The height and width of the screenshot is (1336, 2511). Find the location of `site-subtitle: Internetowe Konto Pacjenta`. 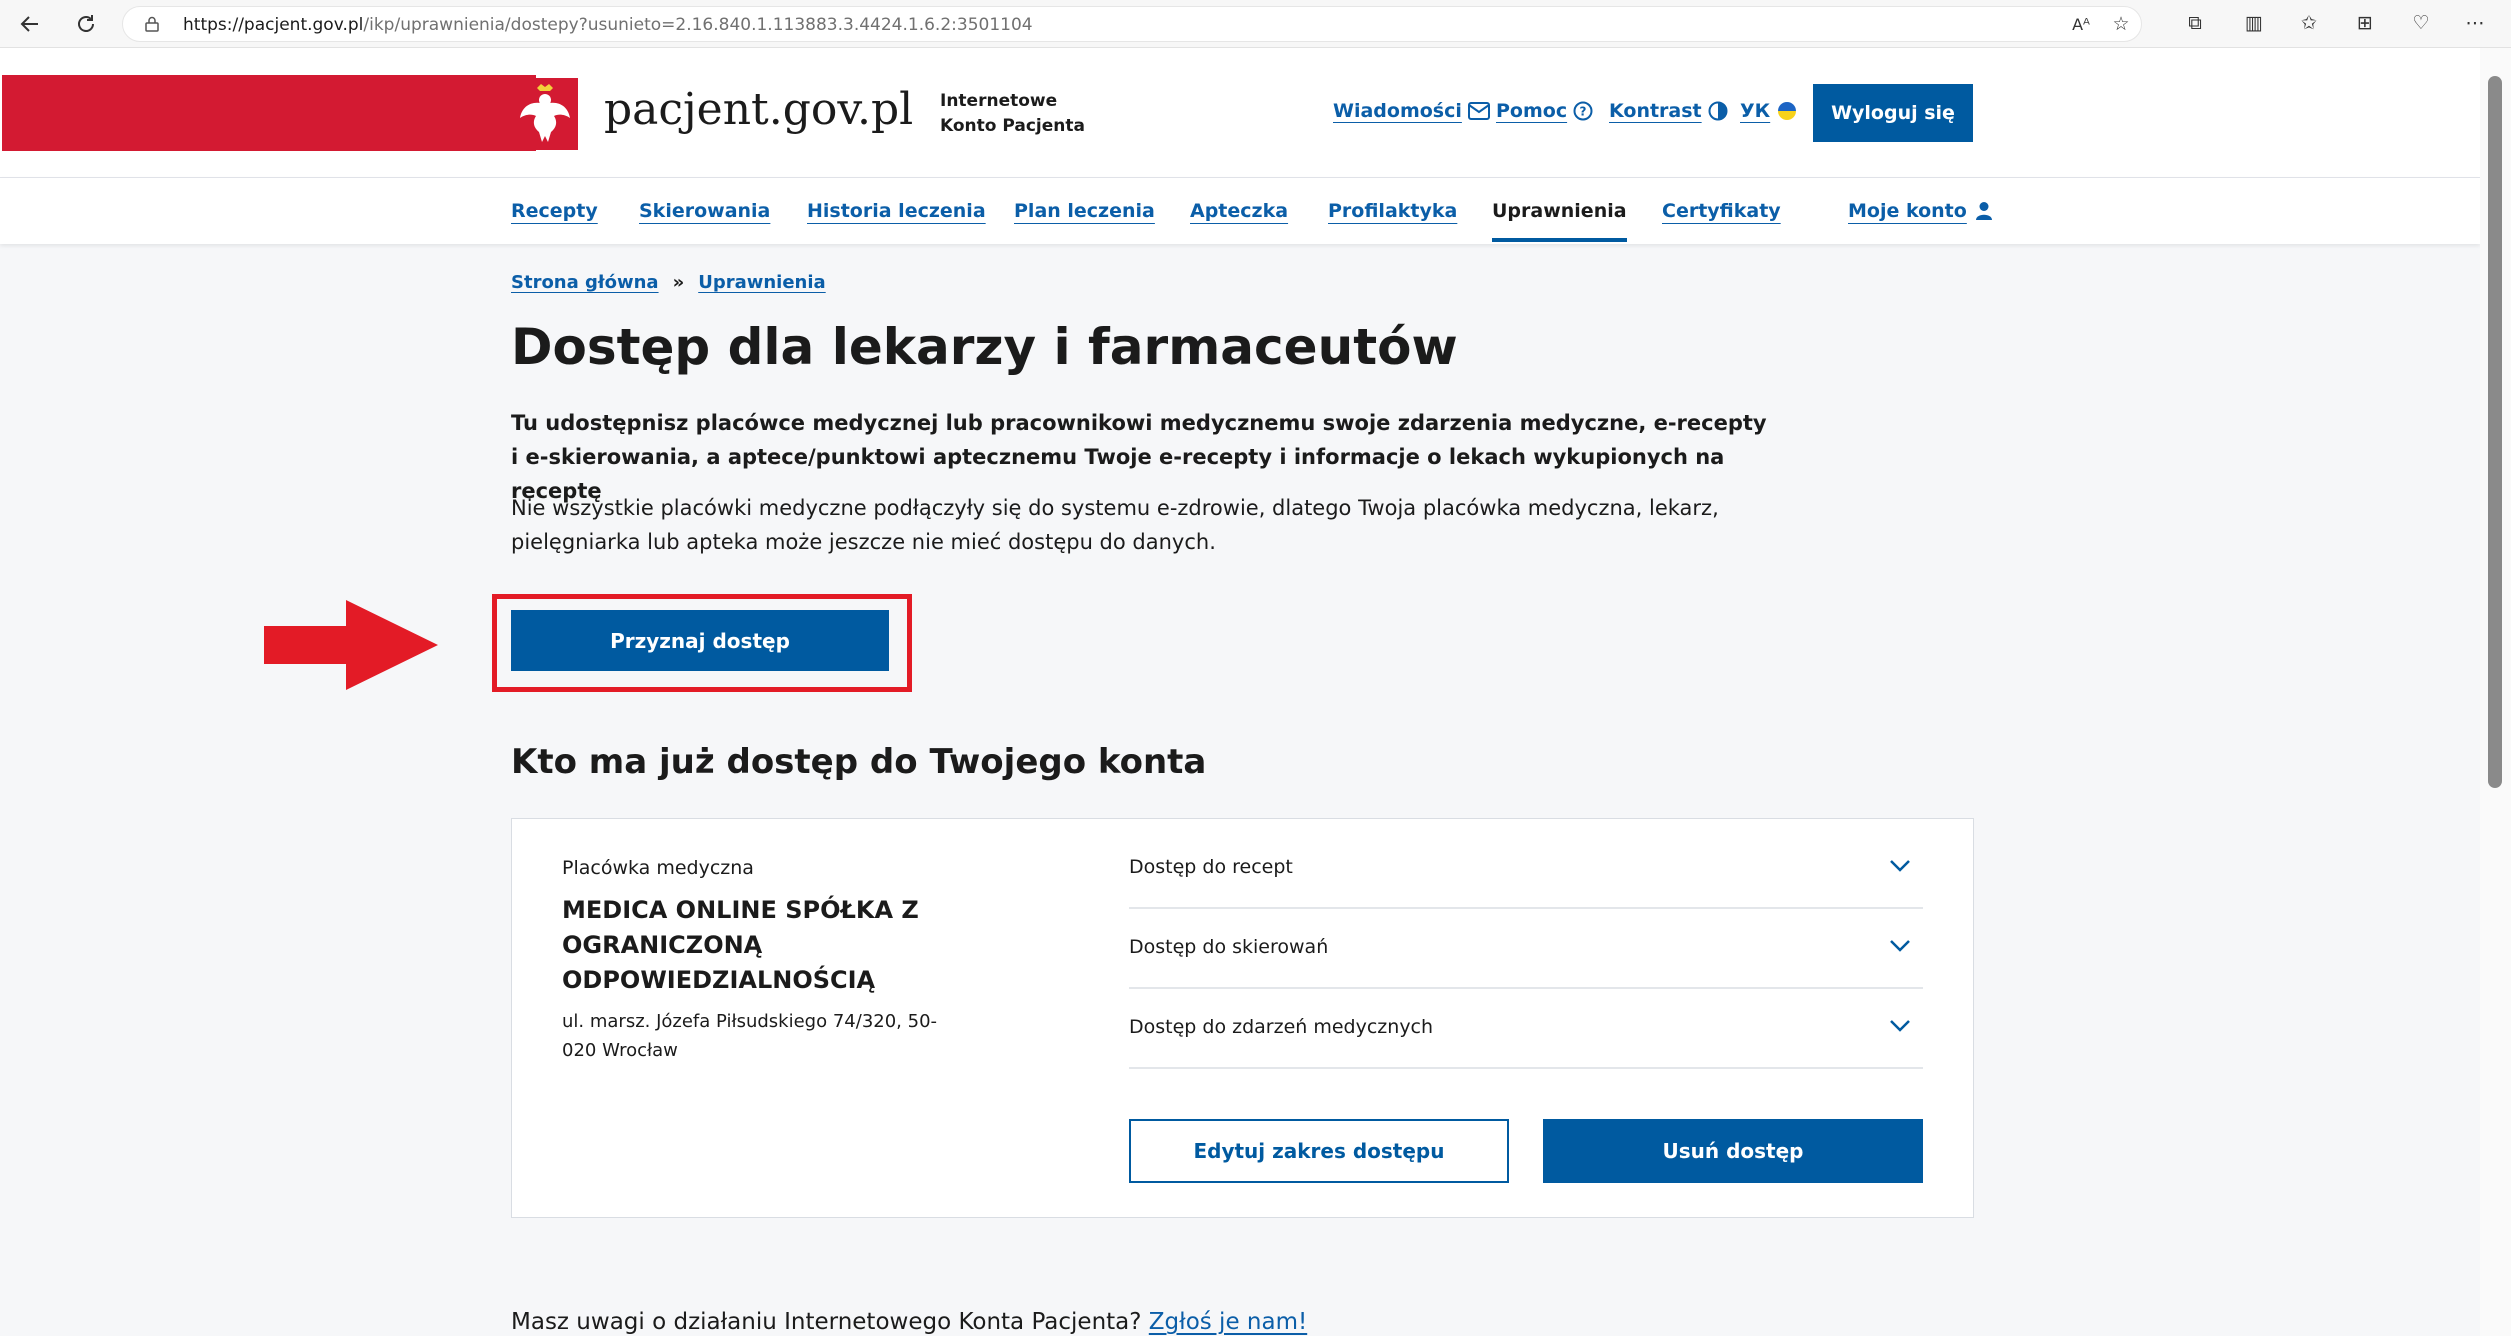

site-subtitle: Internetowe Konto Pacjenta is located at coordinates (1012, 113).